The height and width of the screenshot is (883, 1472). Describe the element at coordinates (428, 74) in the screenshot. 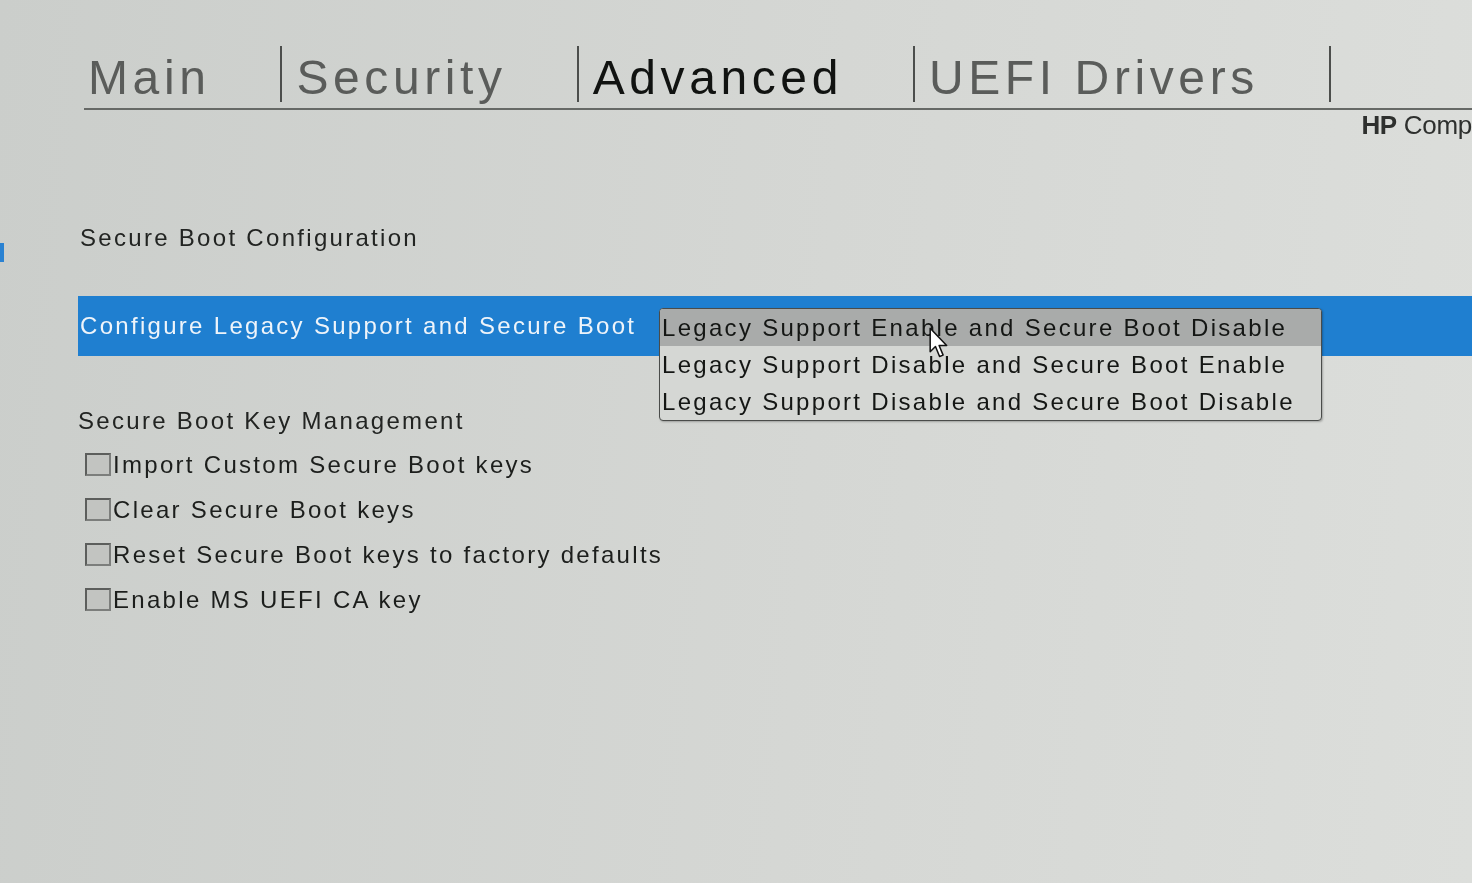

I see `tab: Security` at that location.